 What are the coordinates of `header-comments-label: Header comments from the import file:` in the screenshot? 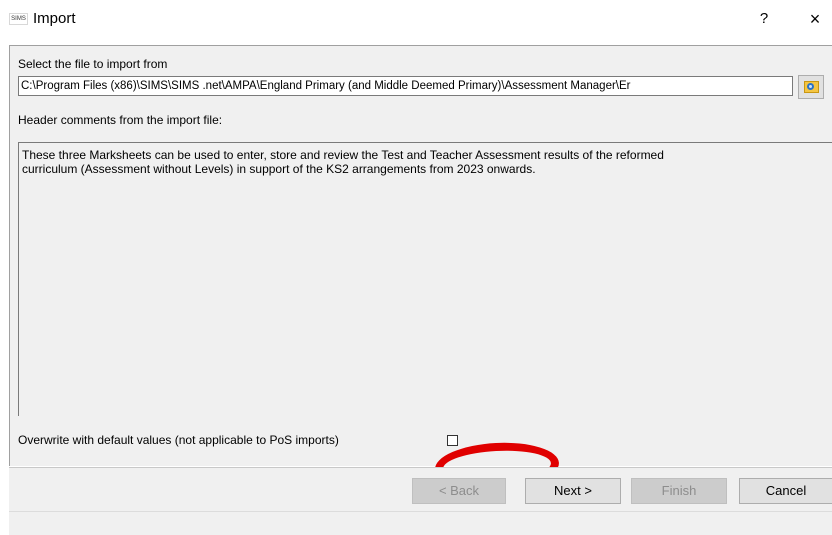 It's located at (120, 120).